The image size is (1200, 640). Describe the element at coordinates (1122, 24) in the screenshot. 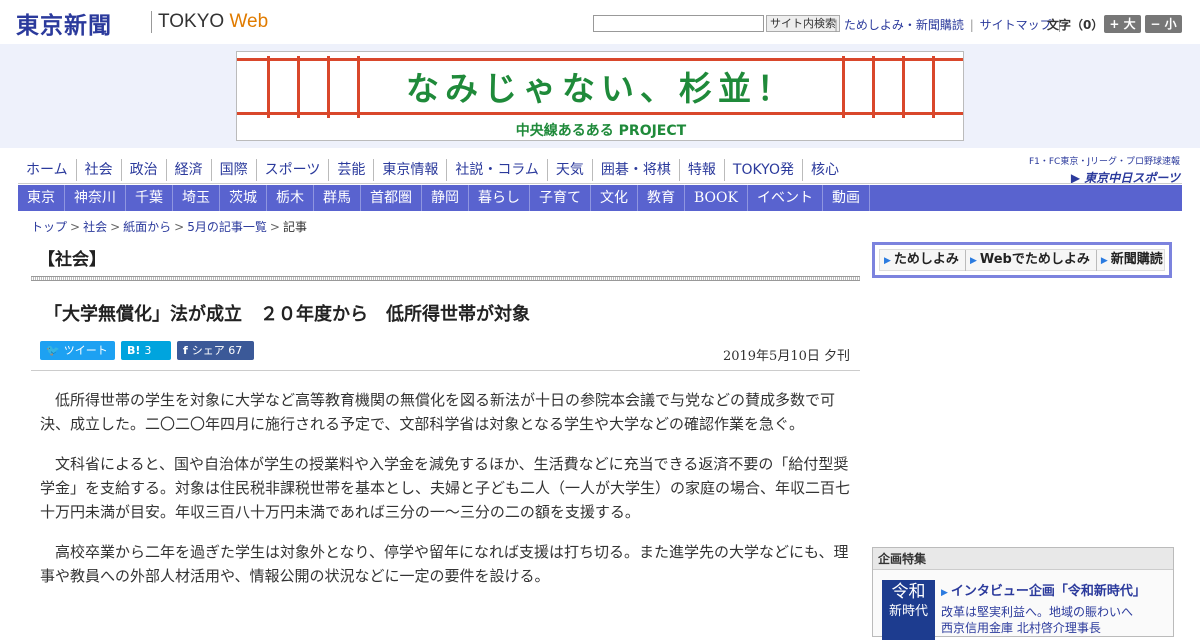

I see `font-larger-button: + 大` at that location.